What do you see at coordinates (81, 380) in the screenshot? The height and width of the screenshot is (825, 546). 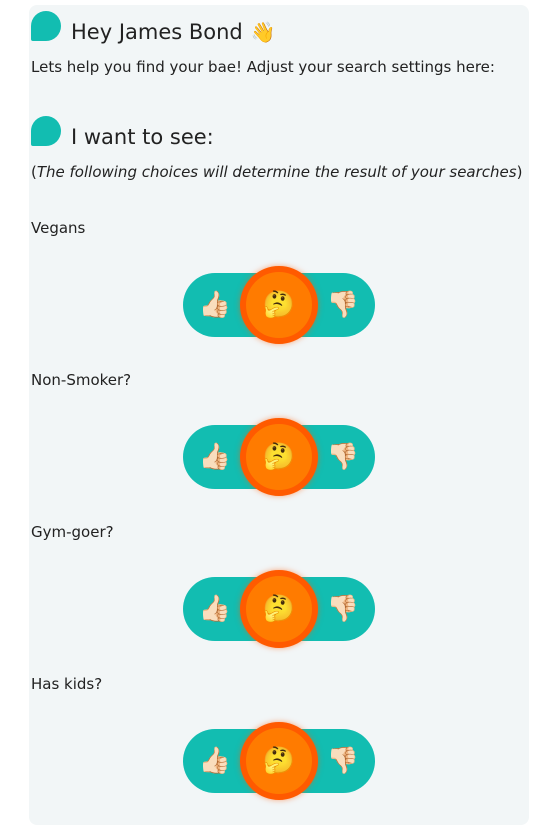 I see `question-label-non-smoker: Non-Smoker?` at bounding box center [81, 380].